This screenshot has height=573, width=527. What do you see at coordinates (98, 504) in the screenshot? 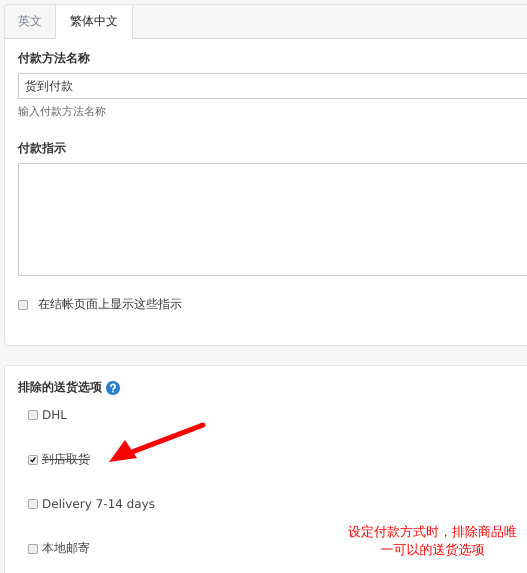
I see `option-label: Delivery 7-14 days` at bounding box center [98, 504].